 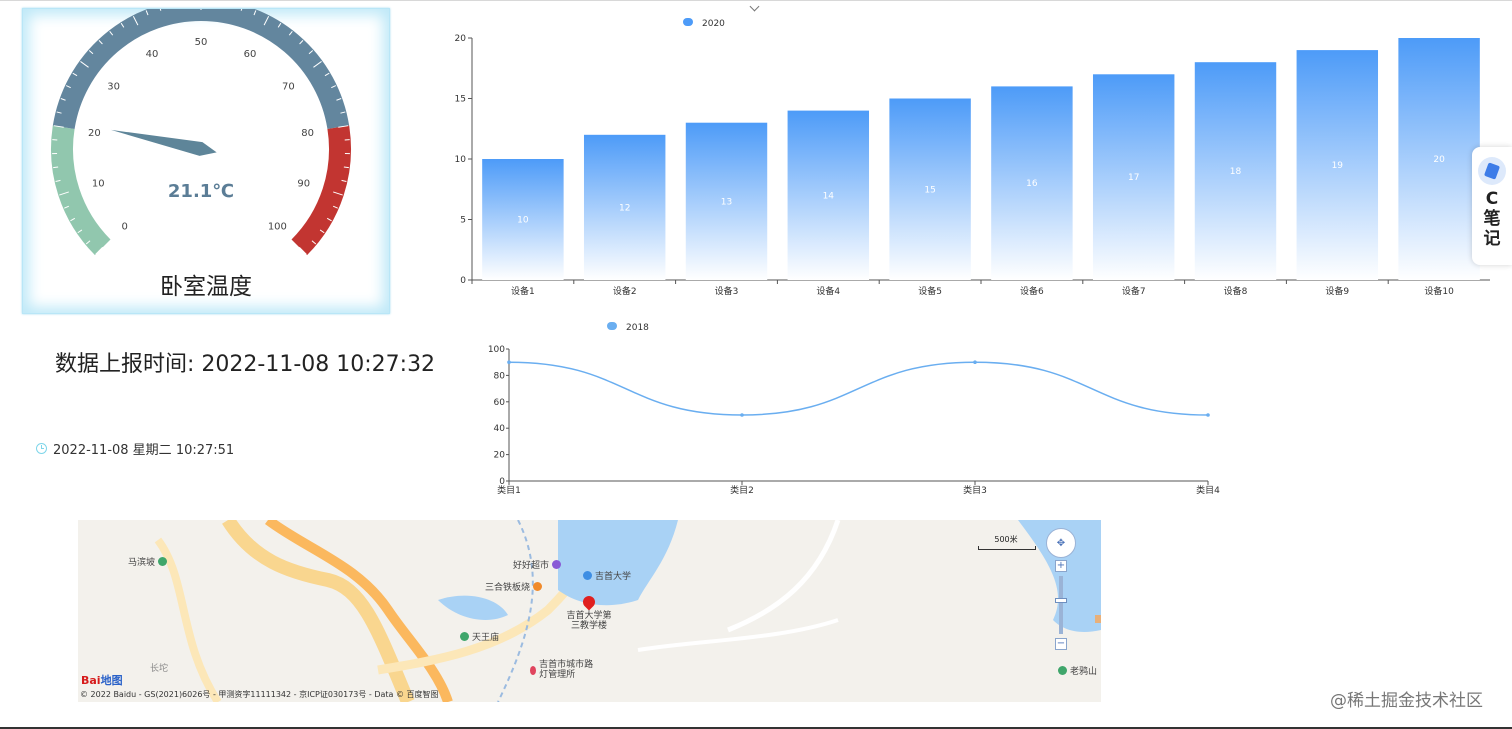 What do you see at coordinates (463, 281) in the screenshot?
I see `y-tick-label: 0` at bounding box center [463, 281].